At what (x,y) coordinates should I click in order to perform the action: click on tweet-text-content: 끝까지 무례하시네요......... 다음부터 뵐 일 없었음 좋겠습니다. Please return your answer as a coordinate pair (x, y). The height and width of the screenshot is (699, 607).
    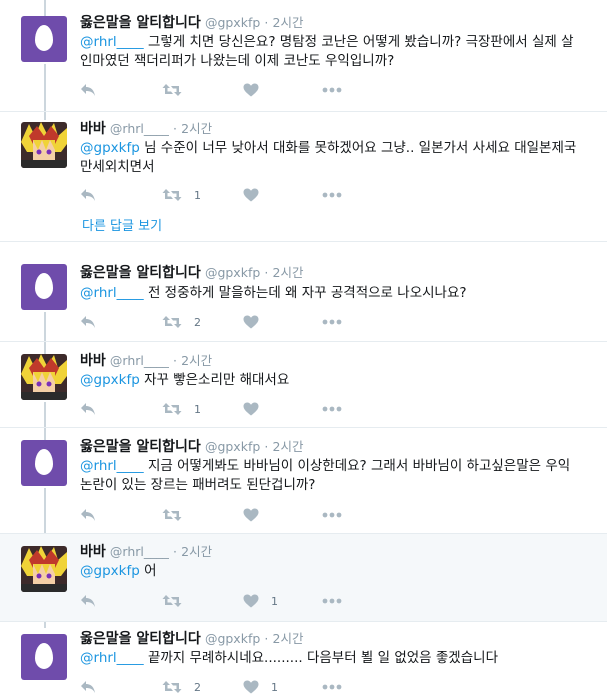
    Looking at the image, I should click on (320, 658).